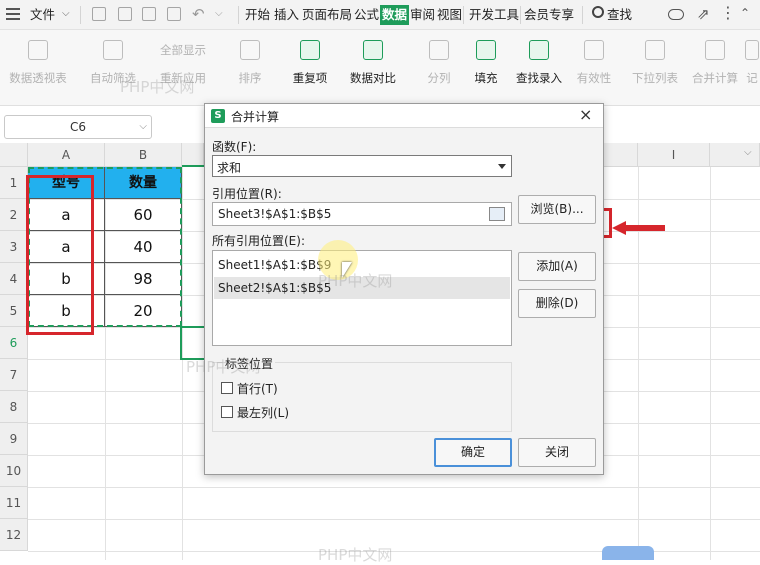 This screenshot has height=565, width=760. What do you see at coordinates (745, 13) in the screenshot?
I see `collapse-icon: ⌃` at bounding box center [745, 13].